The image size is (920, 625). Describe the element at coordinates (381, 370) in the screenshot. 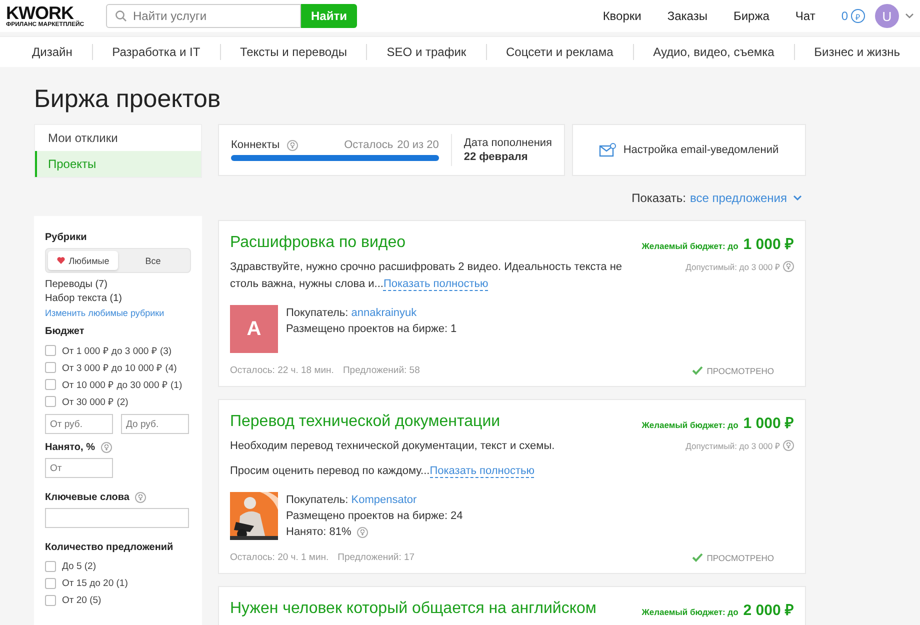

I see `offers-count: Предложений: 58` at that location.